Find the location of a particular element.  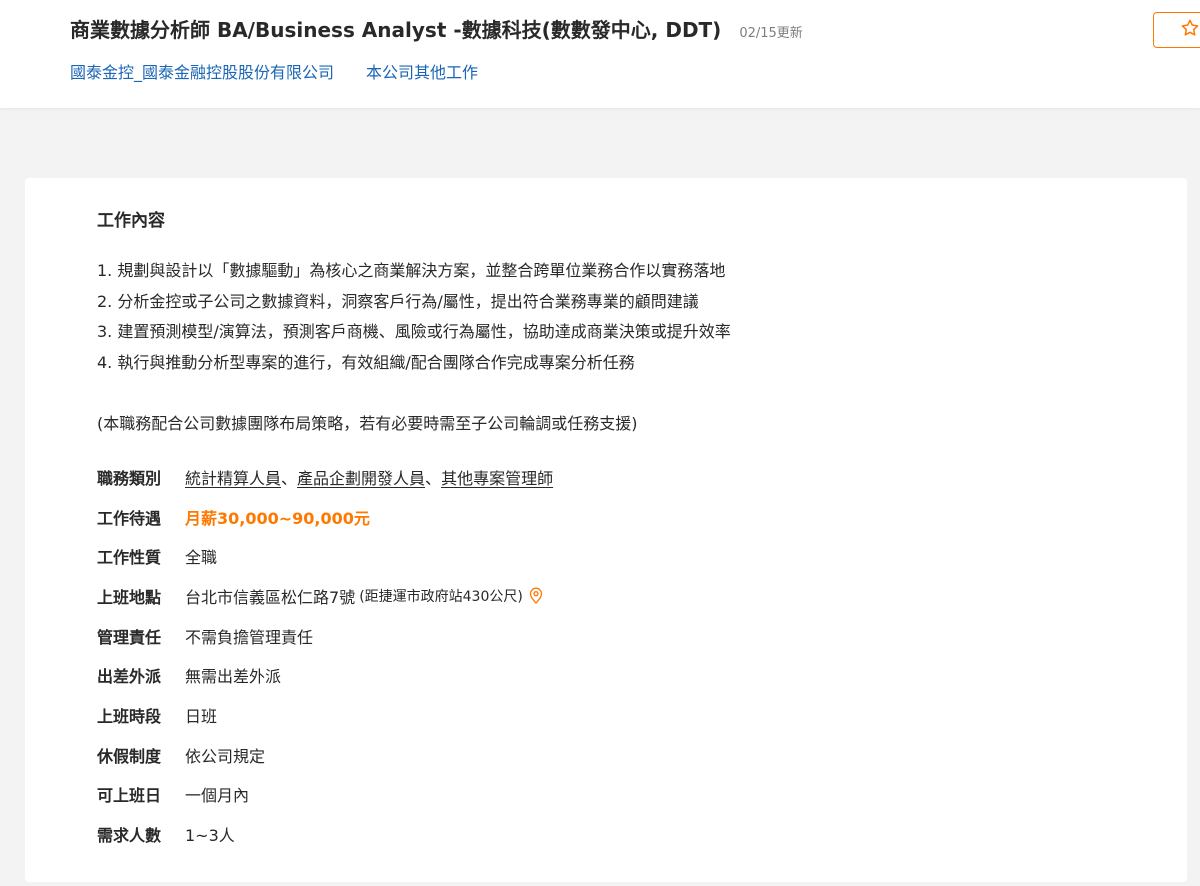

detail-row-location: 上班地點 台北市信義區松仁路7號 (距捷運市政府站430公尺) is located at coordinates (325, 596).